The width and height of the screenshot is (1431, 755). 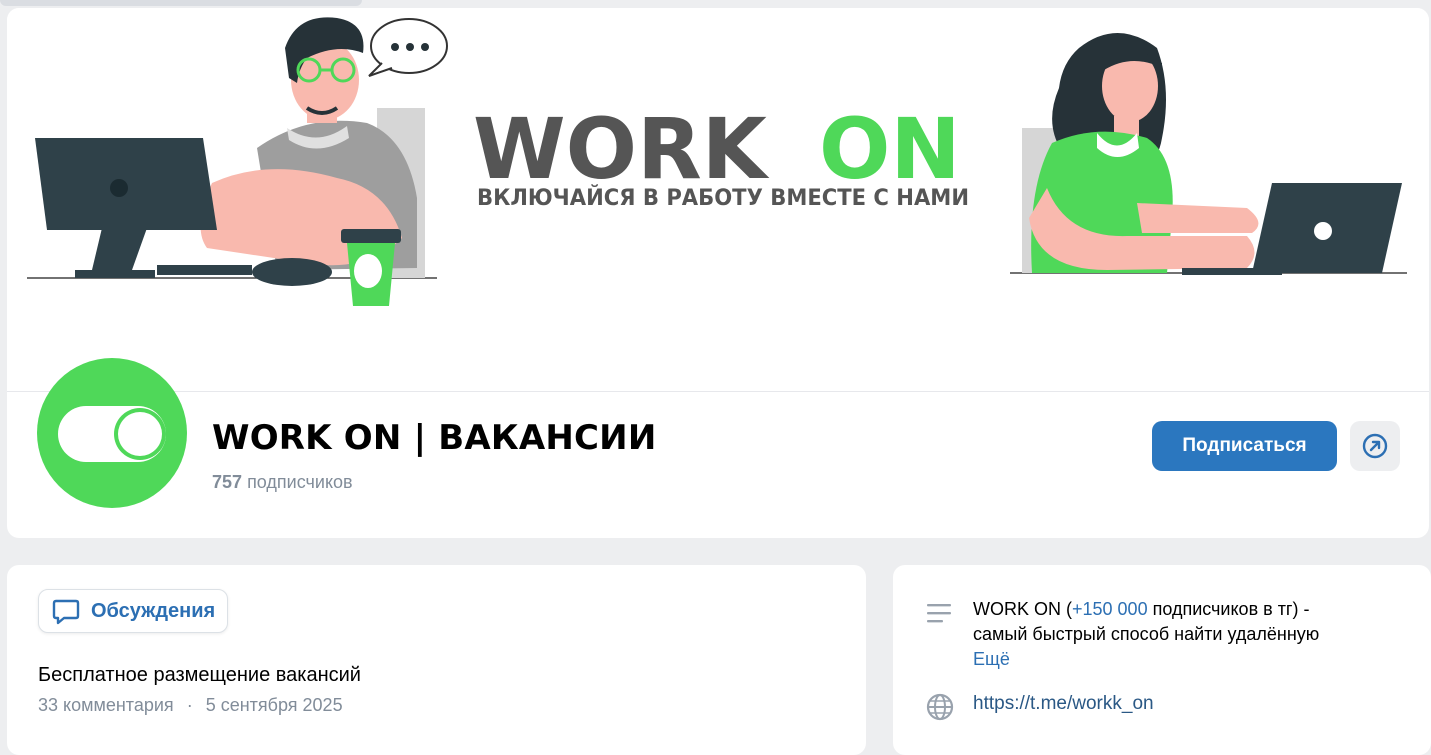 What do you see at coordinates (106, 705) in the screenshot?
I see `topic-comments: 33 комментария` at bounding box center [106, 705].